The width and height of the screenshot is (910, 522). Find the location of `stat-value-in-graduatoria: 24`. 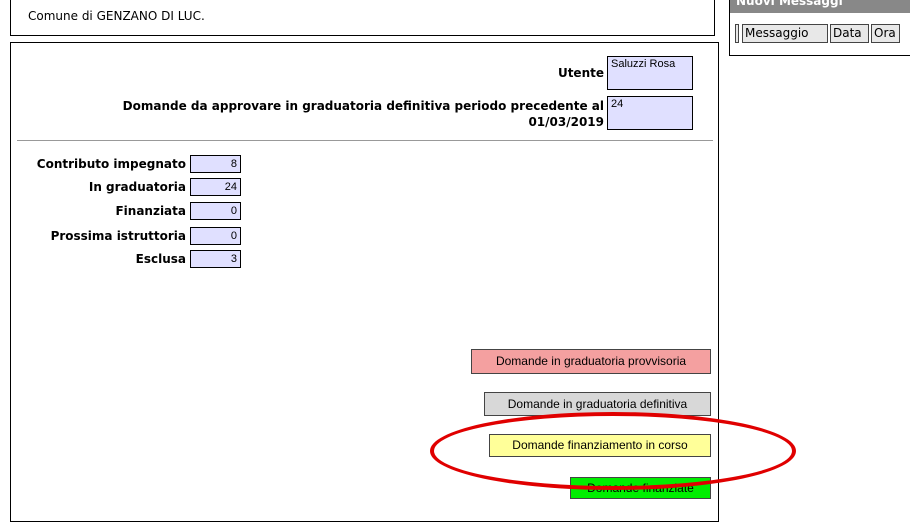

stat-value-in-graduatoria: 24 is located at coordinates (215, 187).